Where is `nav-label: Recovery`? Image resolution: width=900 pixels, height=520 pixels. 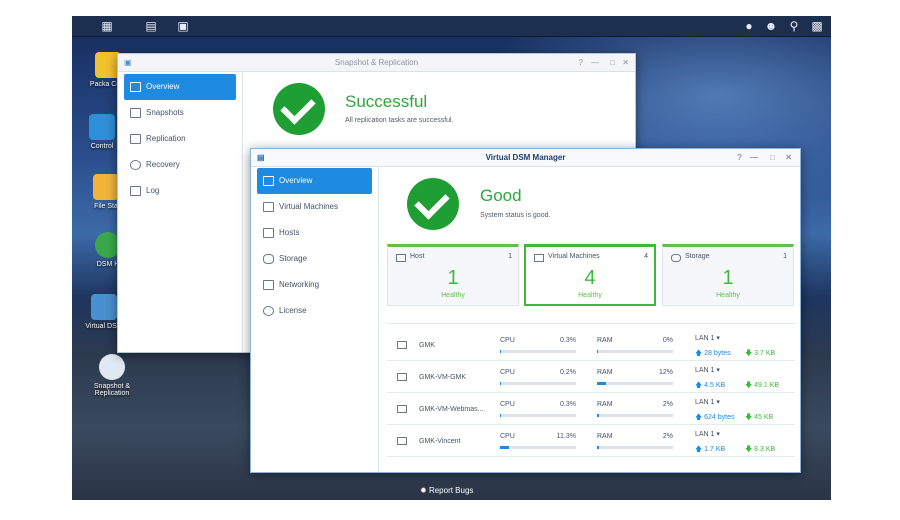 nav-label: Recovery is located at coordinates (163, 164).